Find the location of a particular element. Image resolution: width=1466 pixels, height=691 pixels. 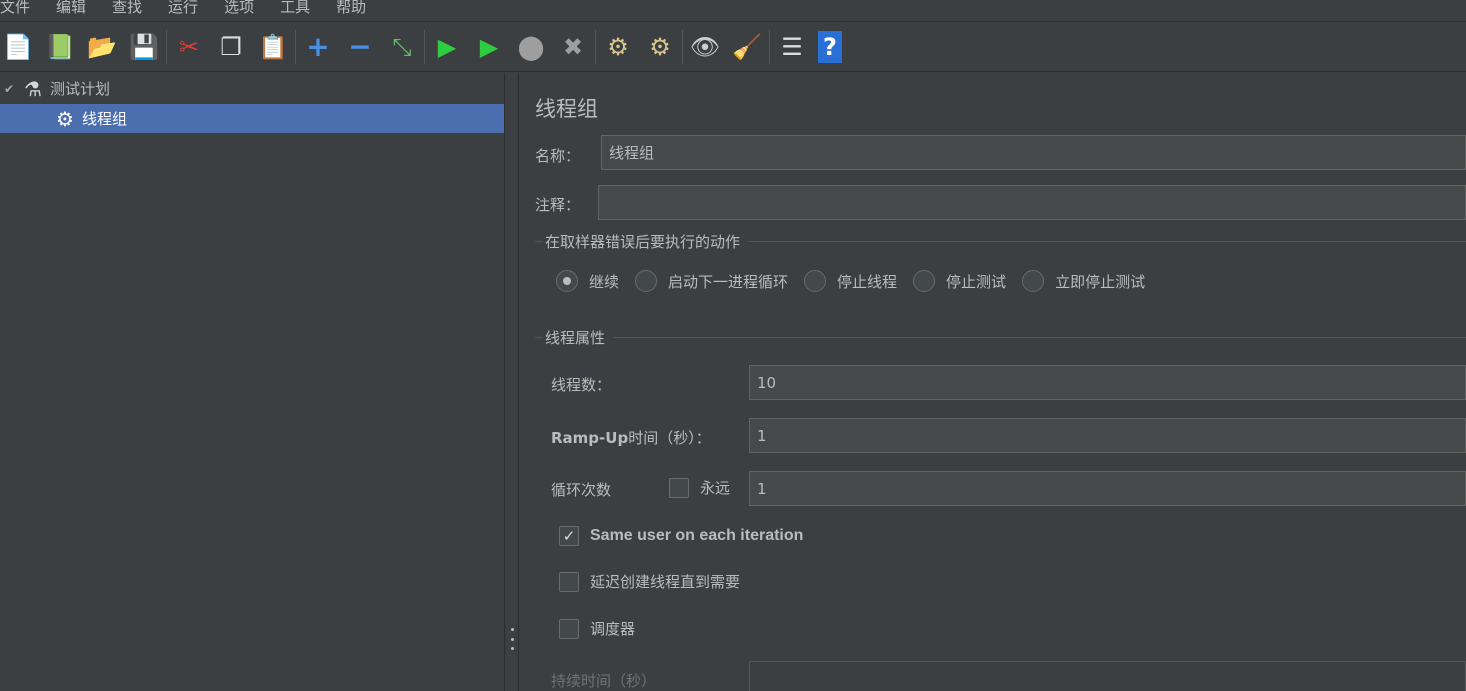

error-action-radio-4: 立即停止测试 is located at coordinates (1083, 281).